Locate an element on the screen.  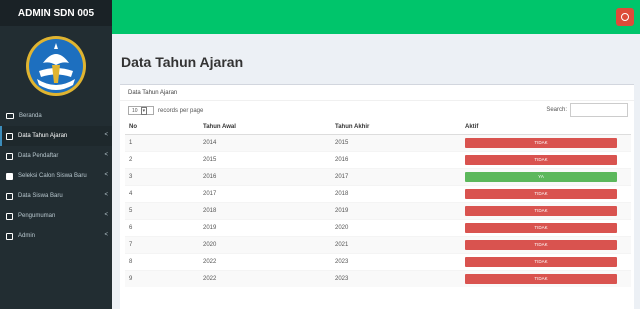
cell-akhir: 2018 is located at coordinates (396, 193).